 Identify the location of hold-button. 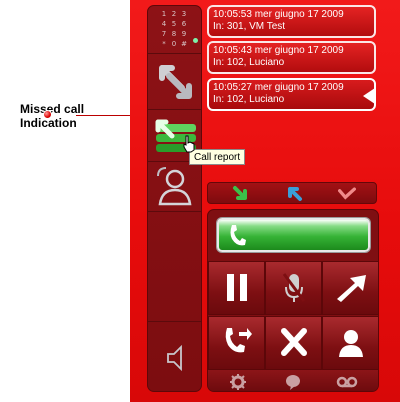
(236, 288).